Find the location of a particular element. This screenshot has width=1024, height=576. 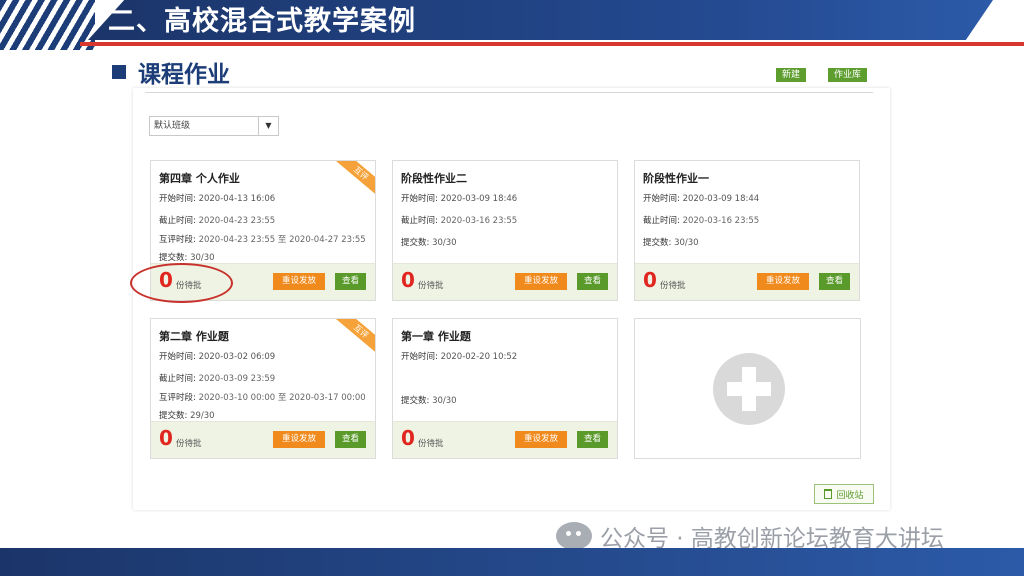

deadline-row: 截止时间: 2020-03-09 23:59 is located at coordinates (217, 378).